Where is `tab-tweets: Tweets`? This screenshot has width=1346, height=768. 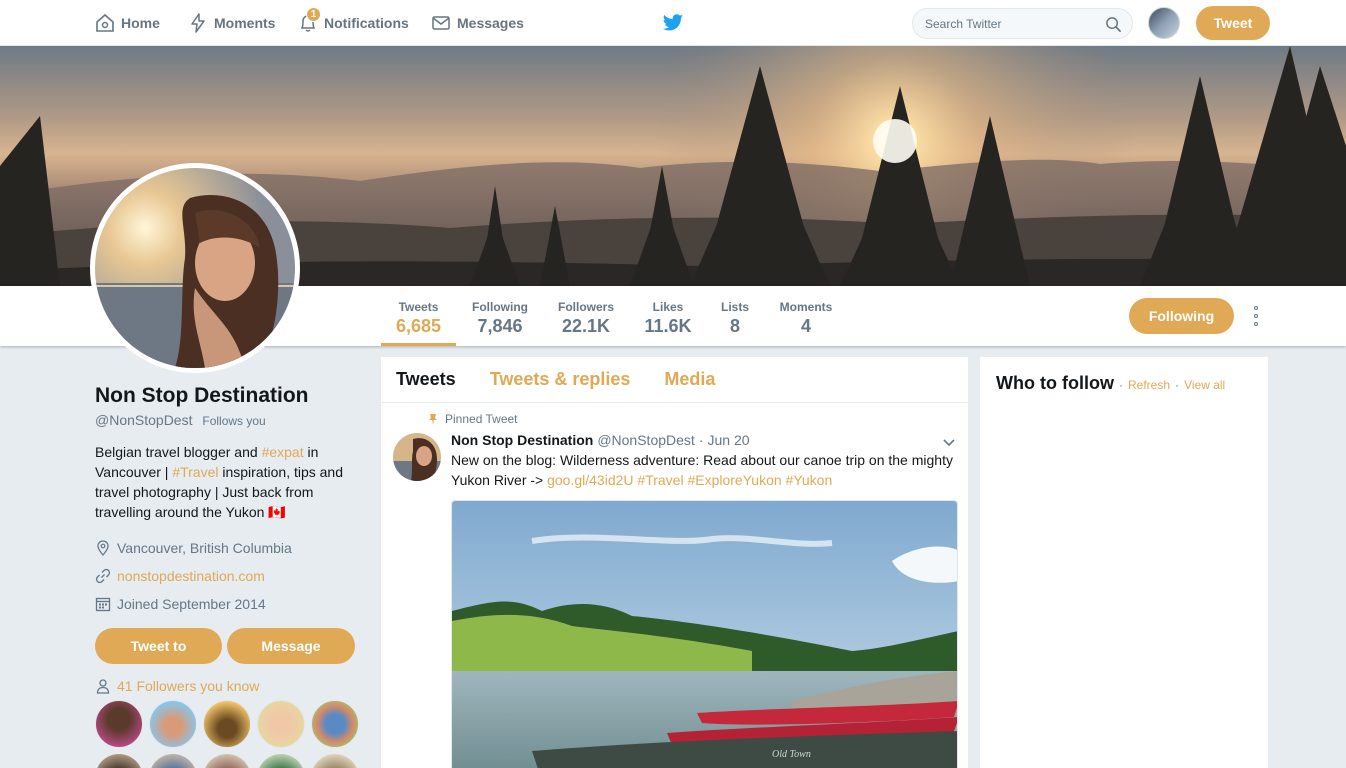
tab-tweets: Tweets is located at coordinates (426, 379).